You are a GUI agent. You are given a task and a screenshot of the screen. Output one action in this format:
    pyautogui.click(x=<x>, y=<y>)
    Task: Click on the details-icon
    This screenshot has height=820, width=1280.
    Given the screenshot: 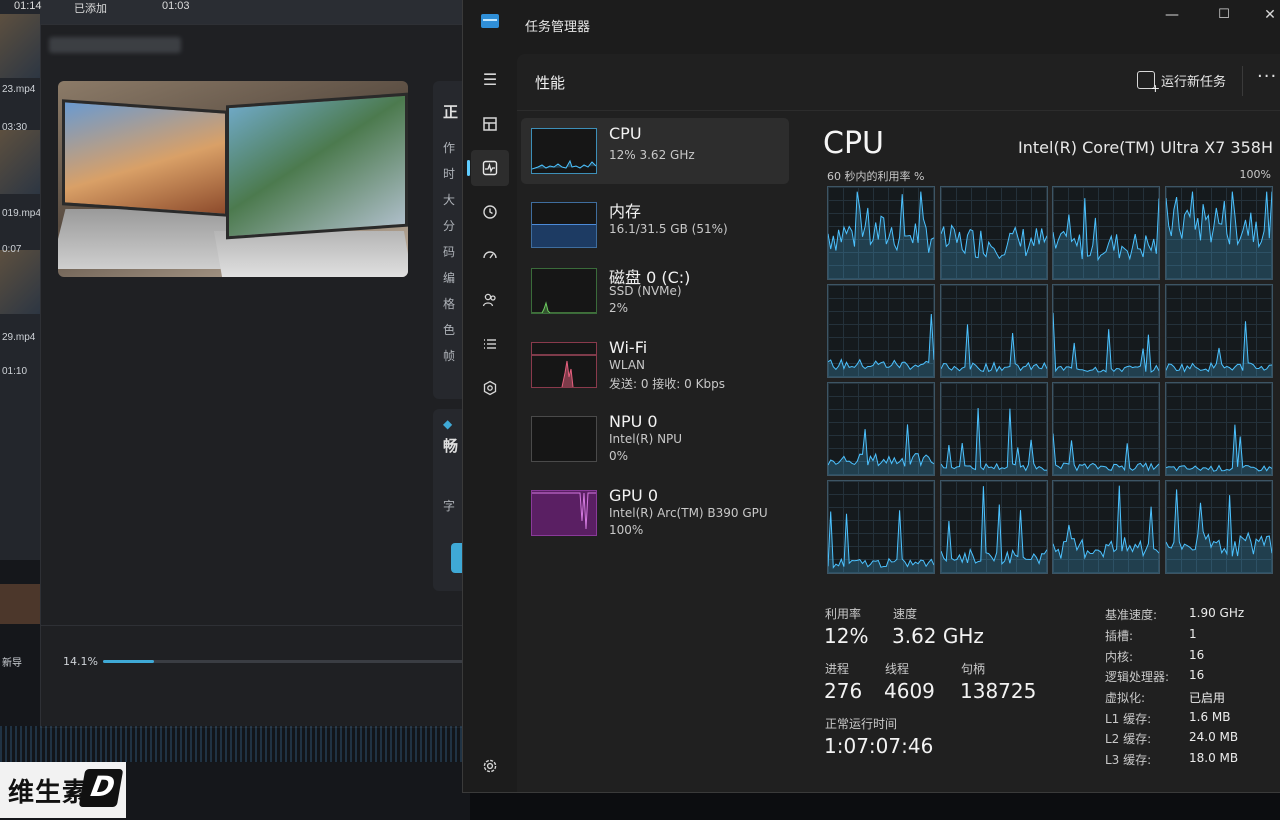 What is the action you would take?
    pyautogui.click(x=490, y=344)
    